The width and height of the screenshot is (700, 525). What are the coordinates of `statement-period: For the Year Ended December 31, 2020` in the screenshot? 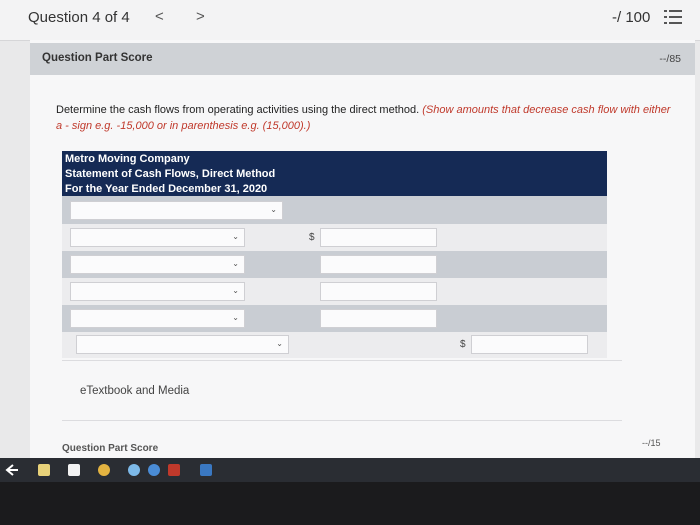 It's located at (166, 189).